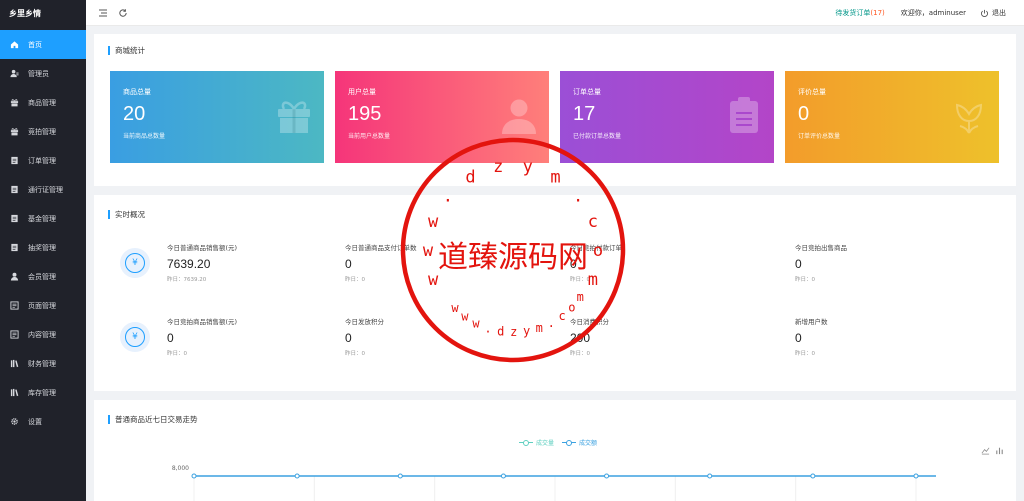  What do you see at coordinates (103, 13) in the screenshot?
I see `menu-toggle-icon` at bounding box center [103, 13].